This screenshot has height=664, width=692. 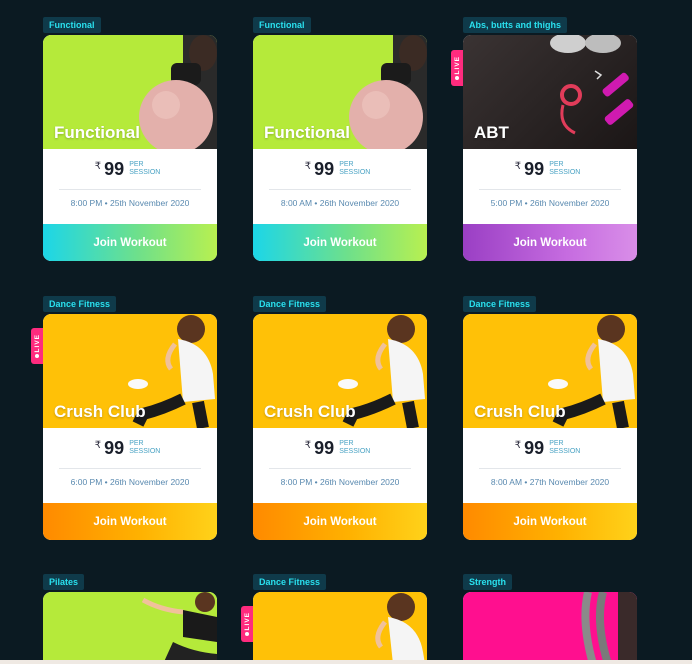 I want to click on category-tag: Abs, butts and thighs, so click(x=515, y=25).